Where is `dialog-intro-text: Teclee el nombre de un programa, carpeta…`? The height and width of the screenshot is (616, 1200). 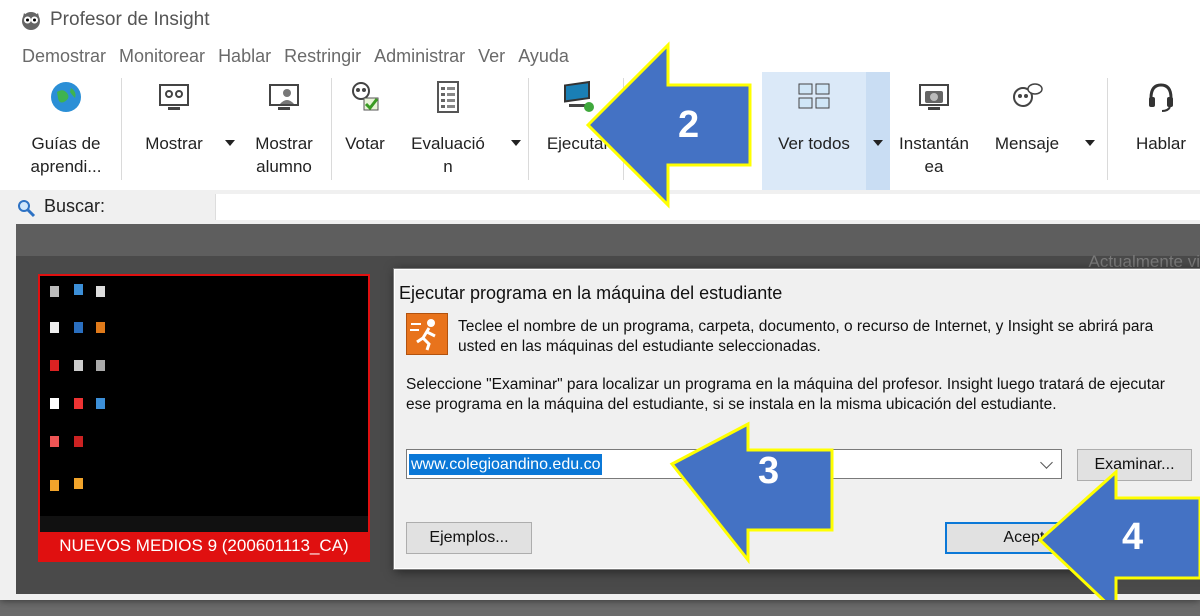
dialog-intro-text: Teclee el nombre de un programa, carpeta… is located at coordinates (806, 336).